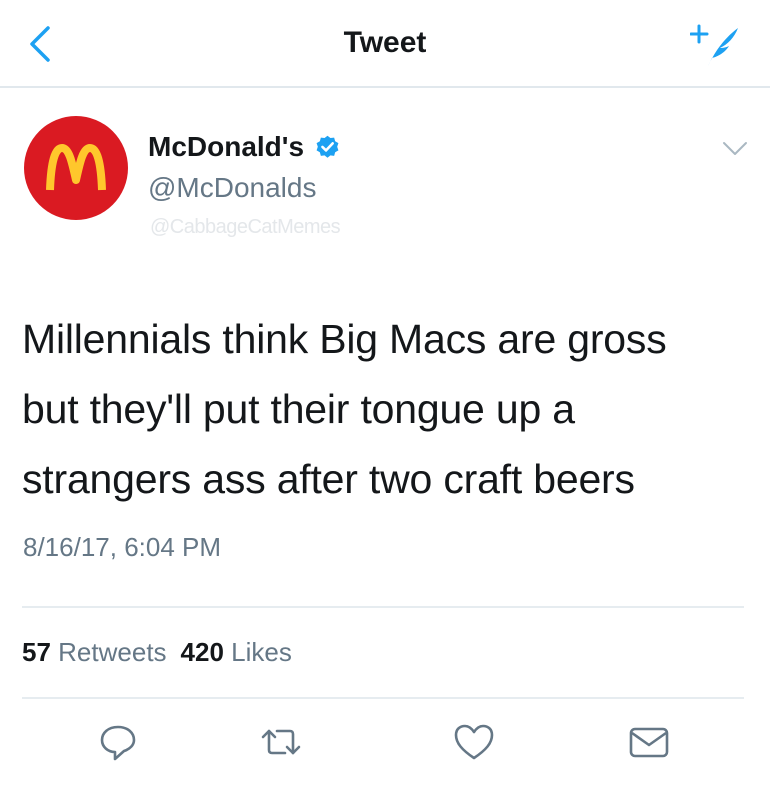  I want to click on engagement-stats: 57 Retweets 420 Likes, so click(157, 652).